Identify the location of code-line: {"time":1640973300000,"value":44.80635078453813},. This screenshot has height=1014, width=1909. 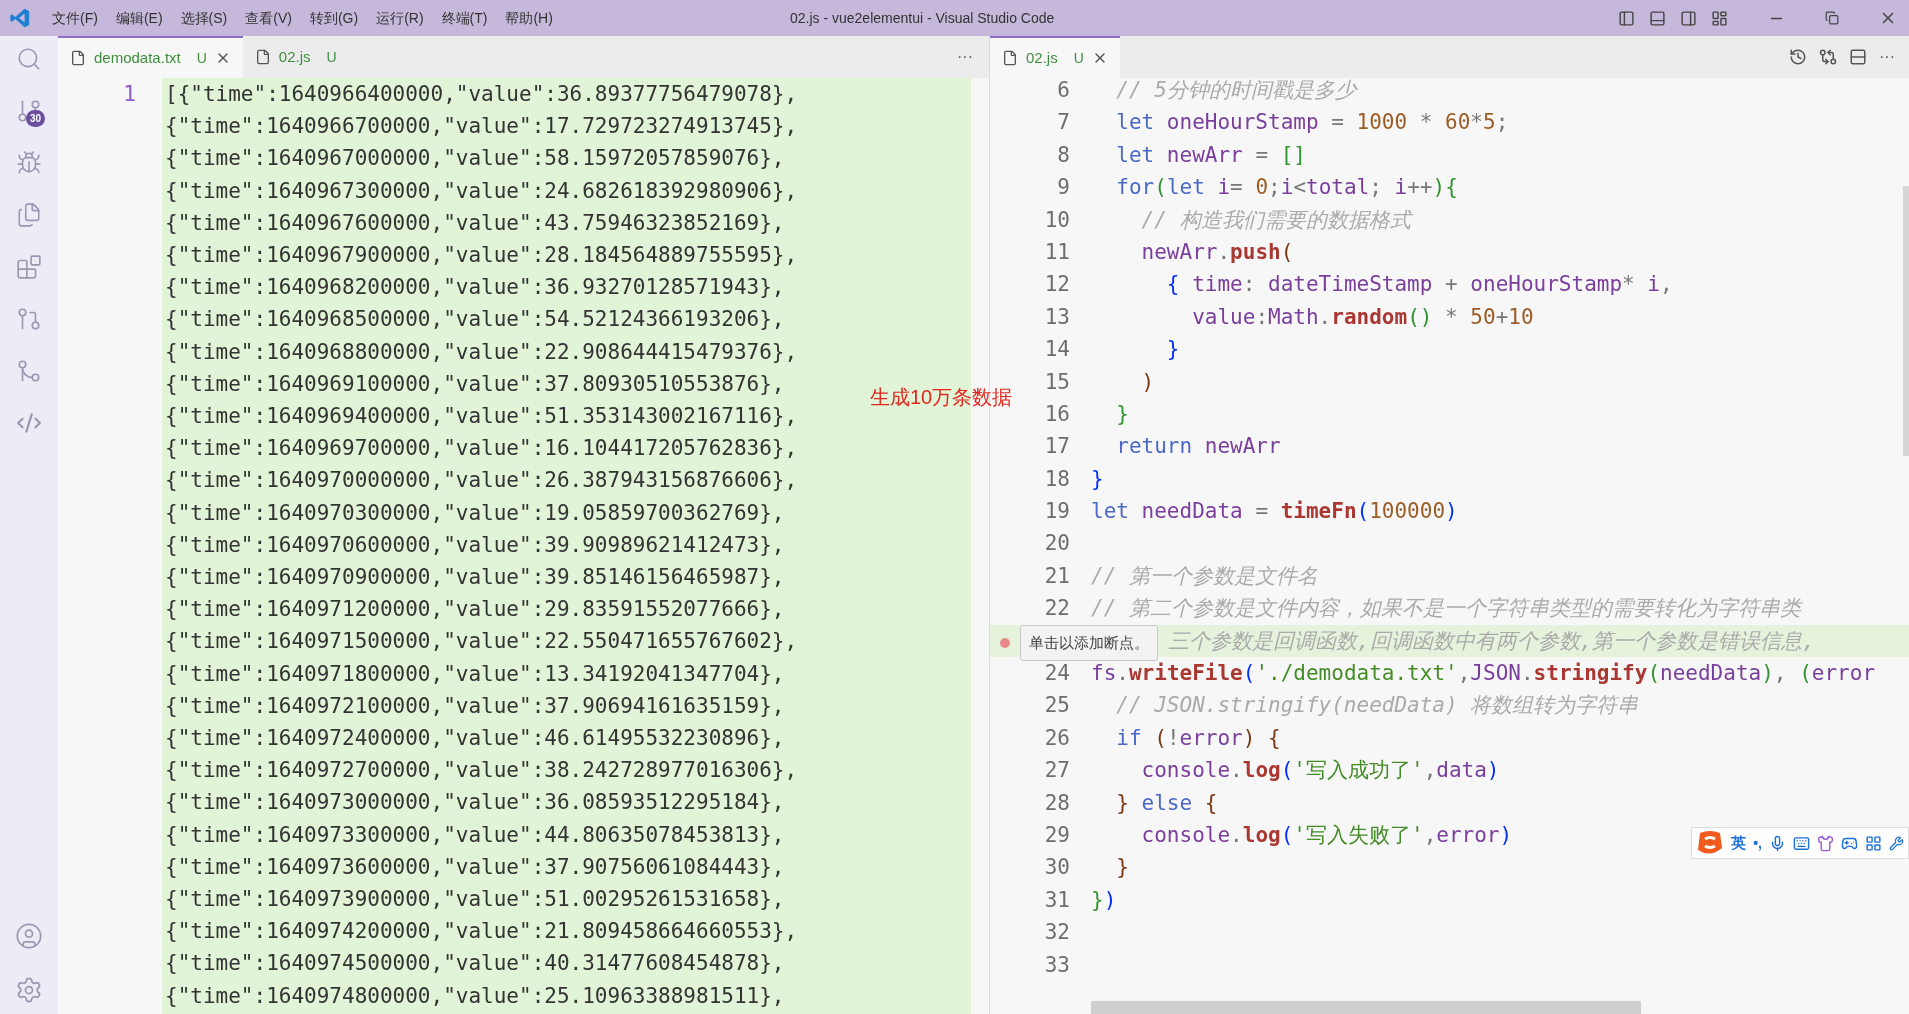
(475, 835).